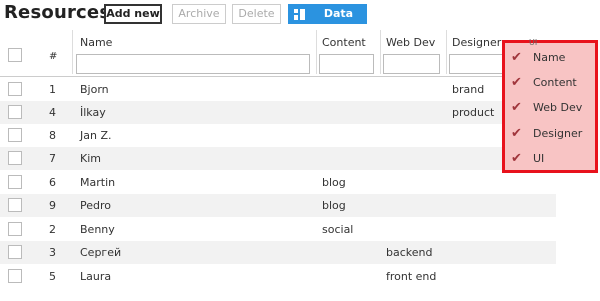 The image size is (600, 301). What do you see at coordinates (278, 205) in the screenshot?
I see `table-row: 9 Pedro blog` at bounding box center [278, 205].